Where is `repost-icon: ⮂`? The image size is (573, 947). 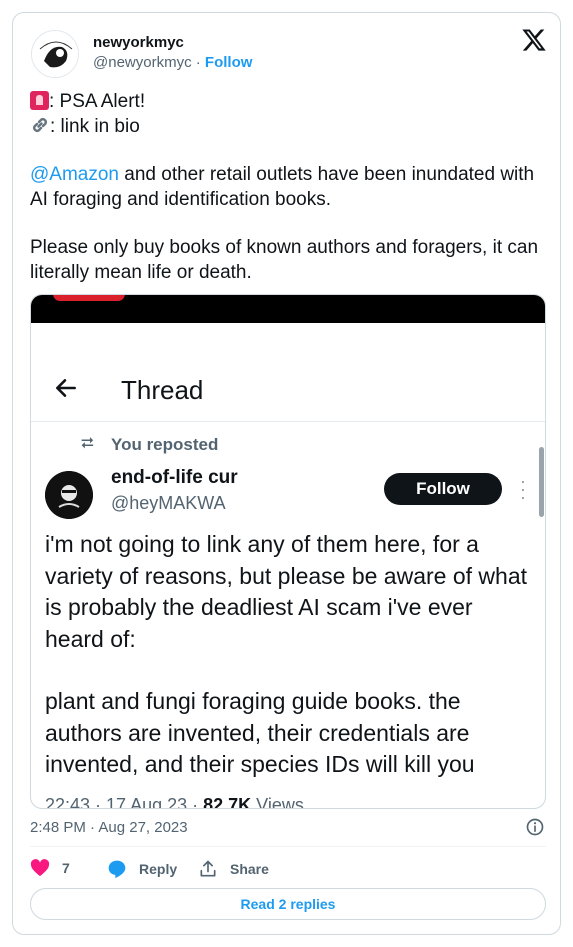
repost-icon: ⮂ is located at coordinates (87, 443).